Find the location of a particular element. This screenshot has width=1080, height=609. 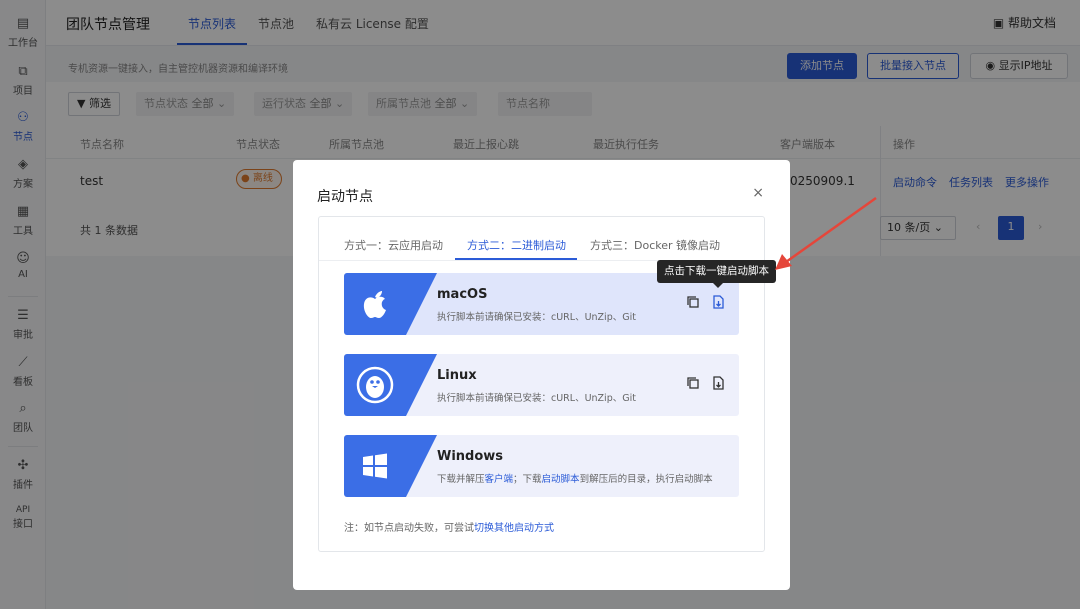

os-card-linux: Linux 执行脚本前请确保已安装：cURL、UnZip、Git is located at coordinates (541, 385).